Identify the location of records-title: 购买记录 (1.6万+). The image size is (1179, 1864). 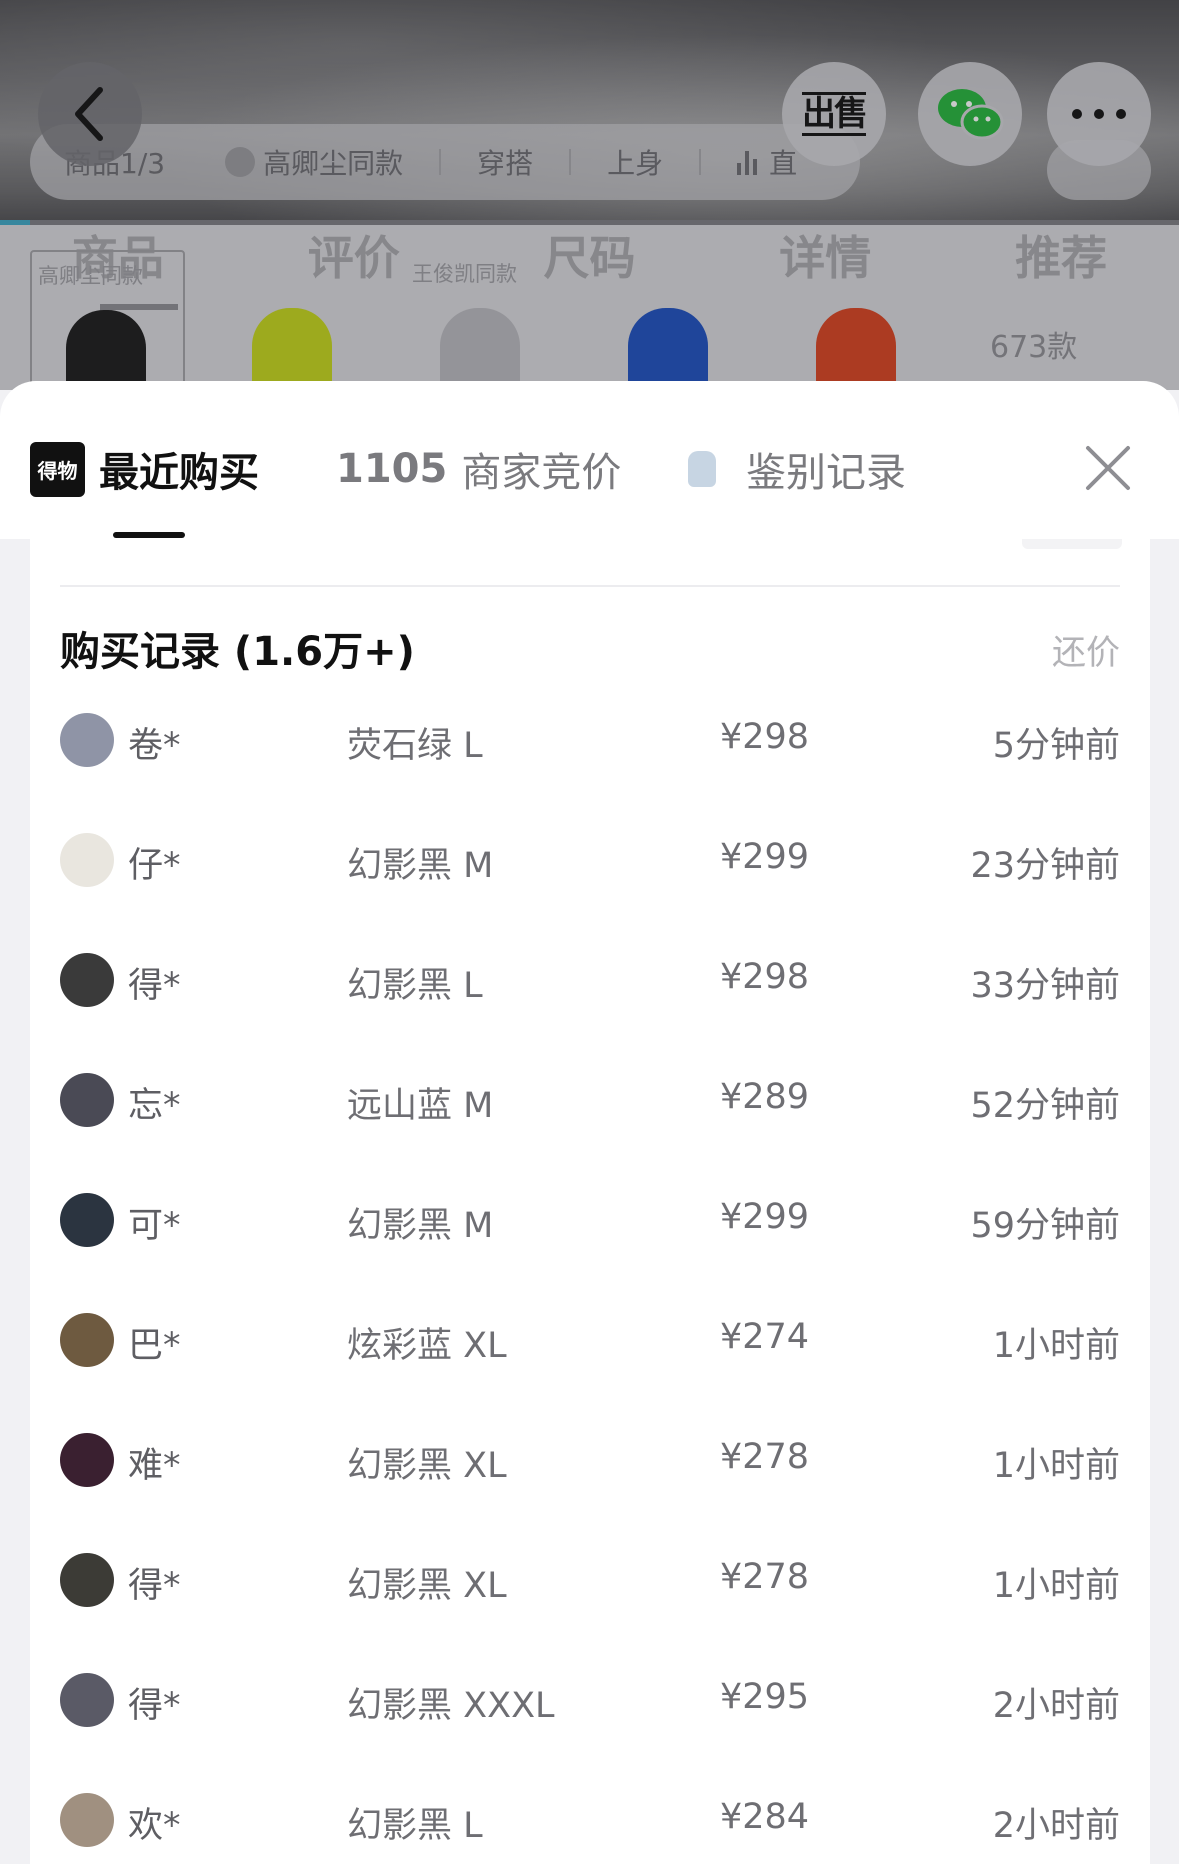
(237, 652).